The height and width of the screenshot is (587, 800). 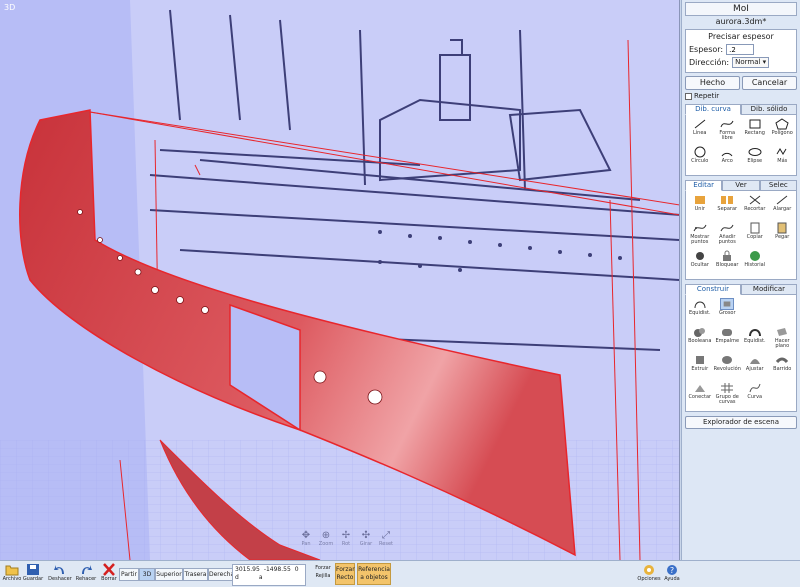 What do you see at coordinates (782, 332) in the screenshot?
I see `planar-icon` at bounding box center [782, 332].